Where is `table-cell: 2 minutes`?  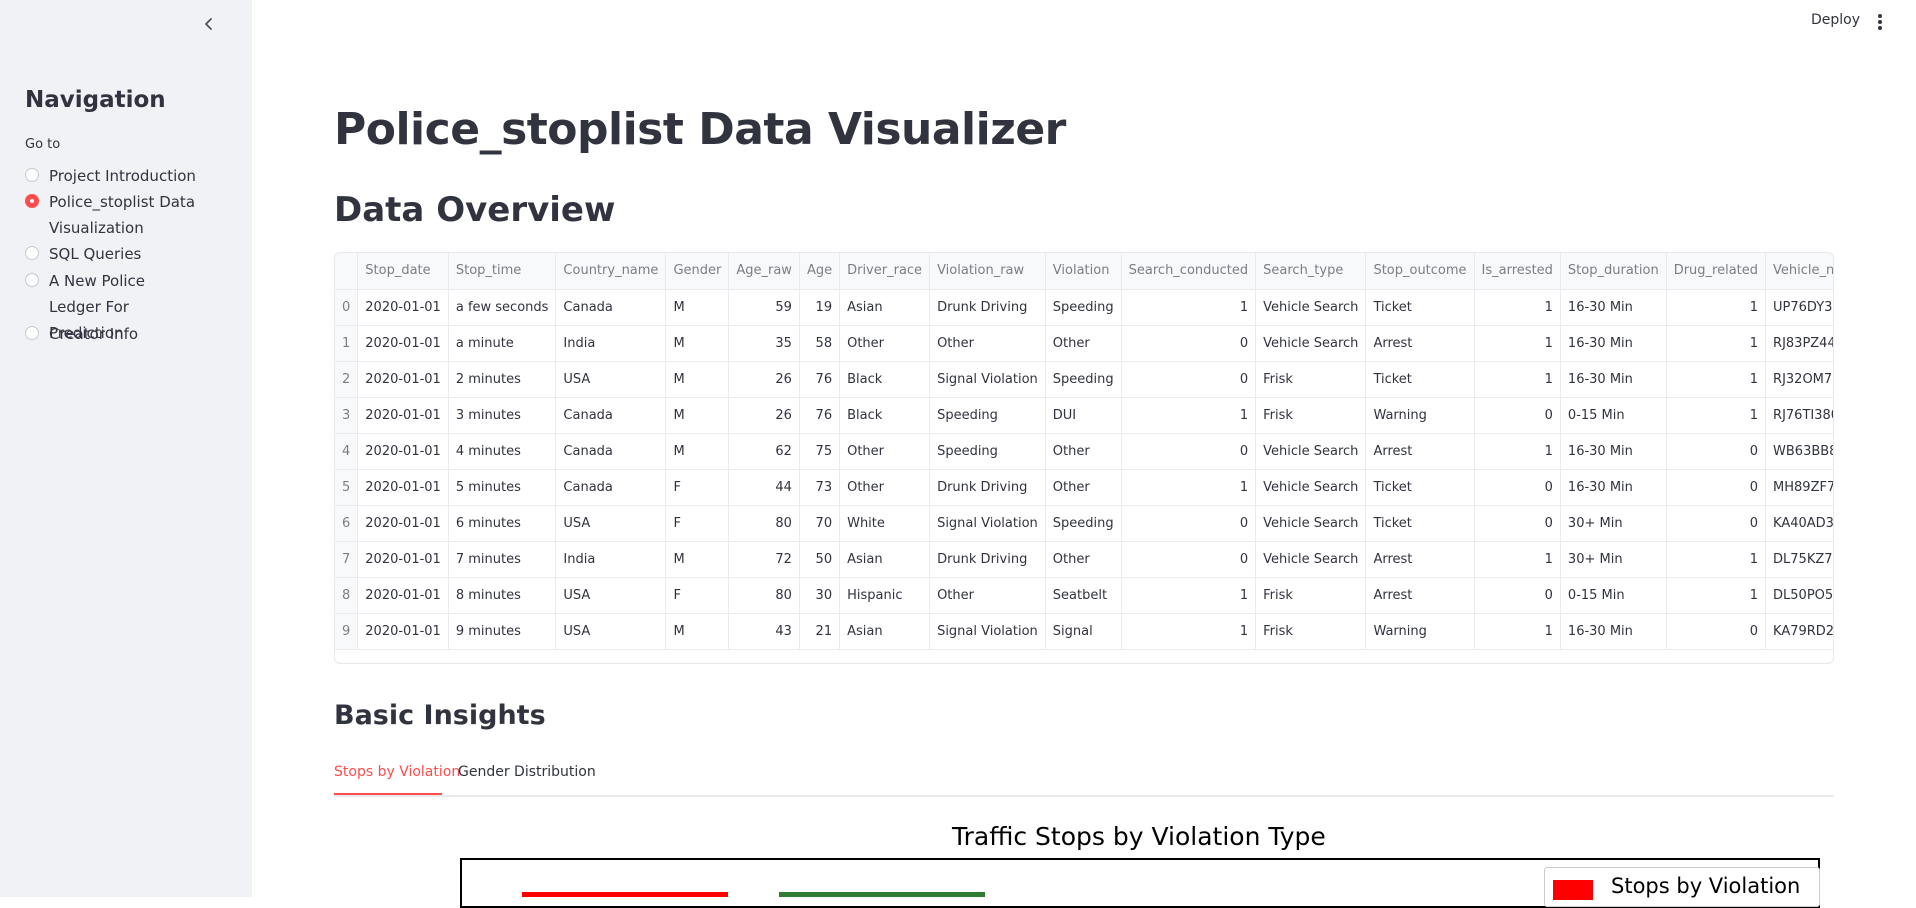
table-cell: 2 minutes is located at coordinates (502, 379).